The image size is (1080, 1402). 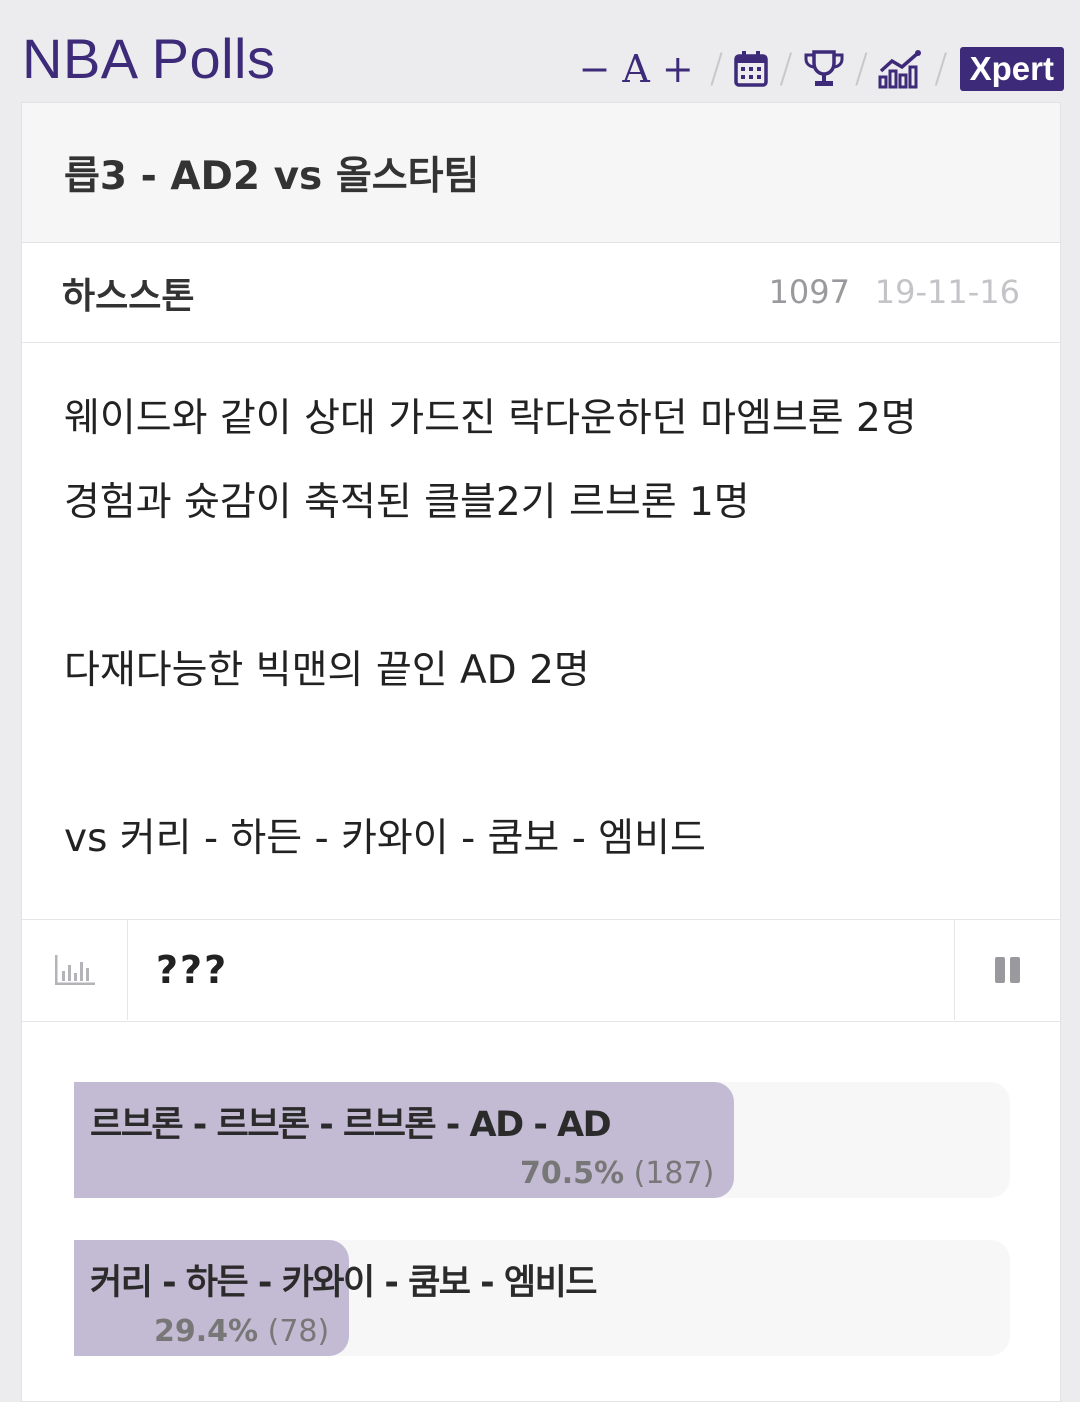 I want to click on poll-question: ???, so click(x=192, y=970).